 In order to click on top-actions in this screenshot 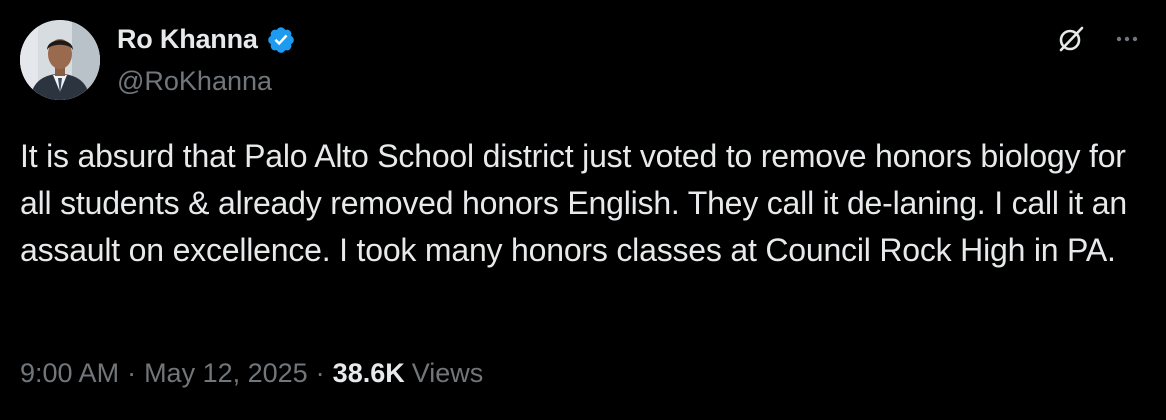, I will do `click(1099, 39)`.